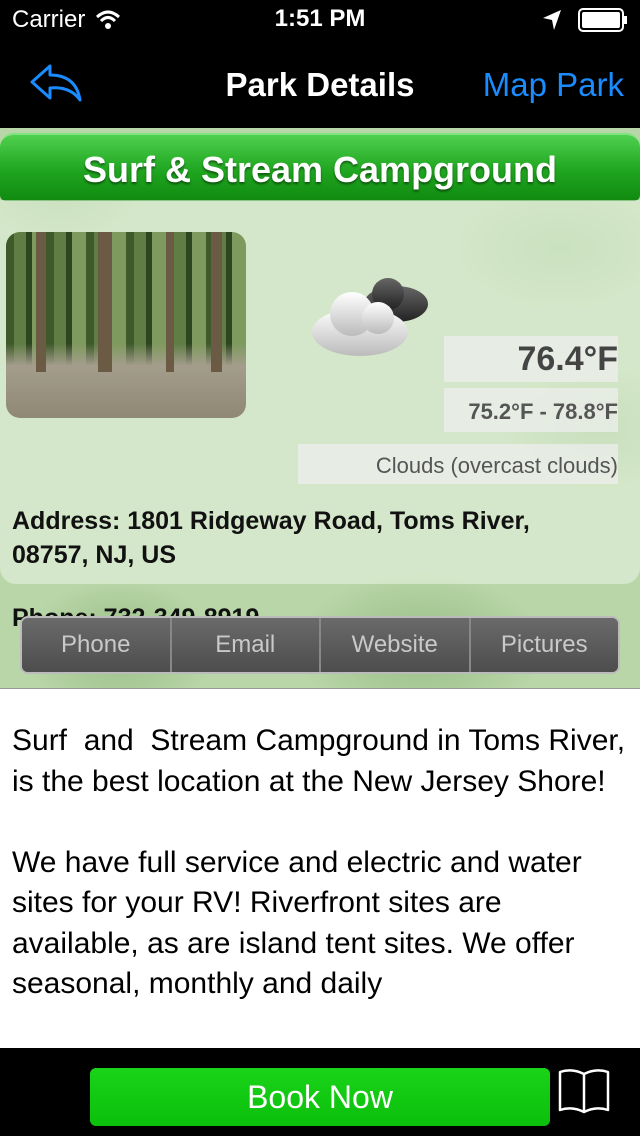 This screenshot has height=1136, width=640. What do you see at coordinates (49, 19) in the screenshot?
I see `carrier-label: Carrier` at bounding box center [49, 19].